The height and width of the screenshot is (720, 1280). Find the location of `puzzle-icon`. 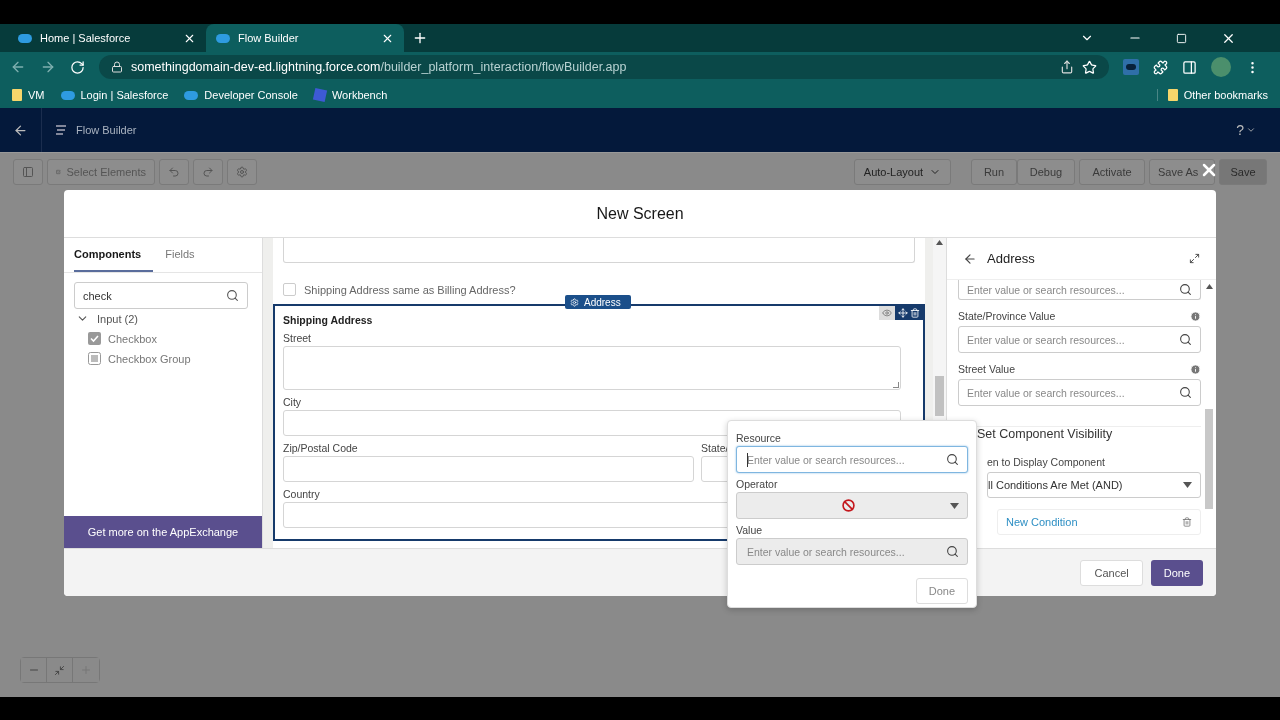

puzzle-icon is located at coordinates (1160, 67).